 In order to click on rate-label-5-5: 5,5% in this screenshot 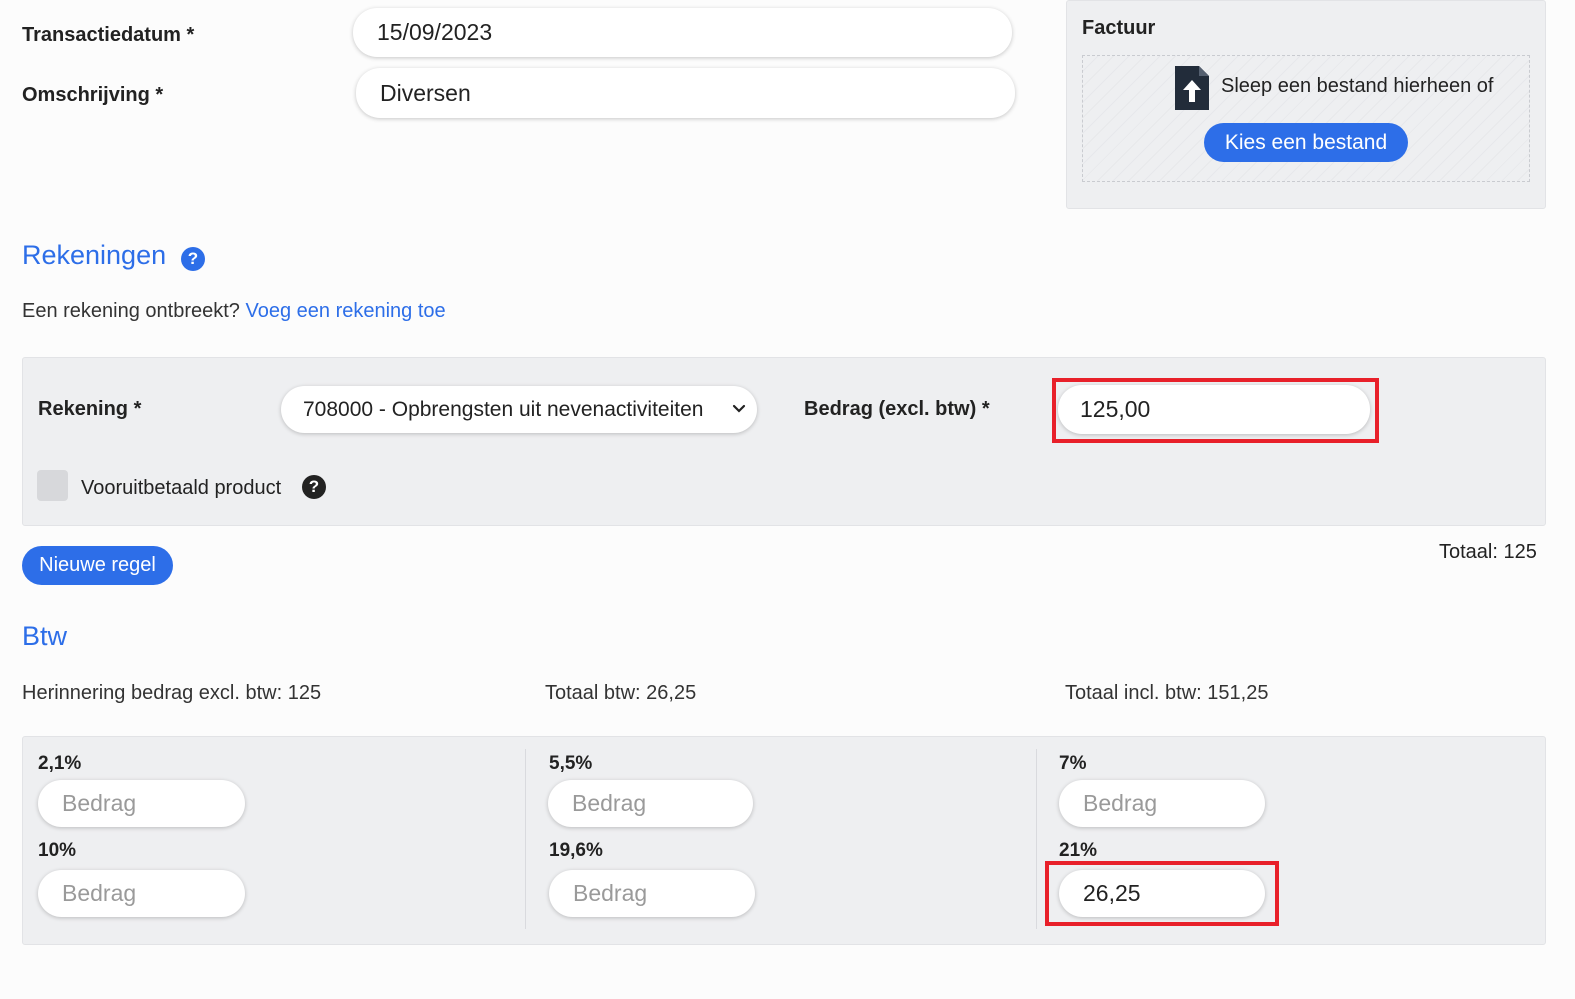, I will do `click(571, 763)`.